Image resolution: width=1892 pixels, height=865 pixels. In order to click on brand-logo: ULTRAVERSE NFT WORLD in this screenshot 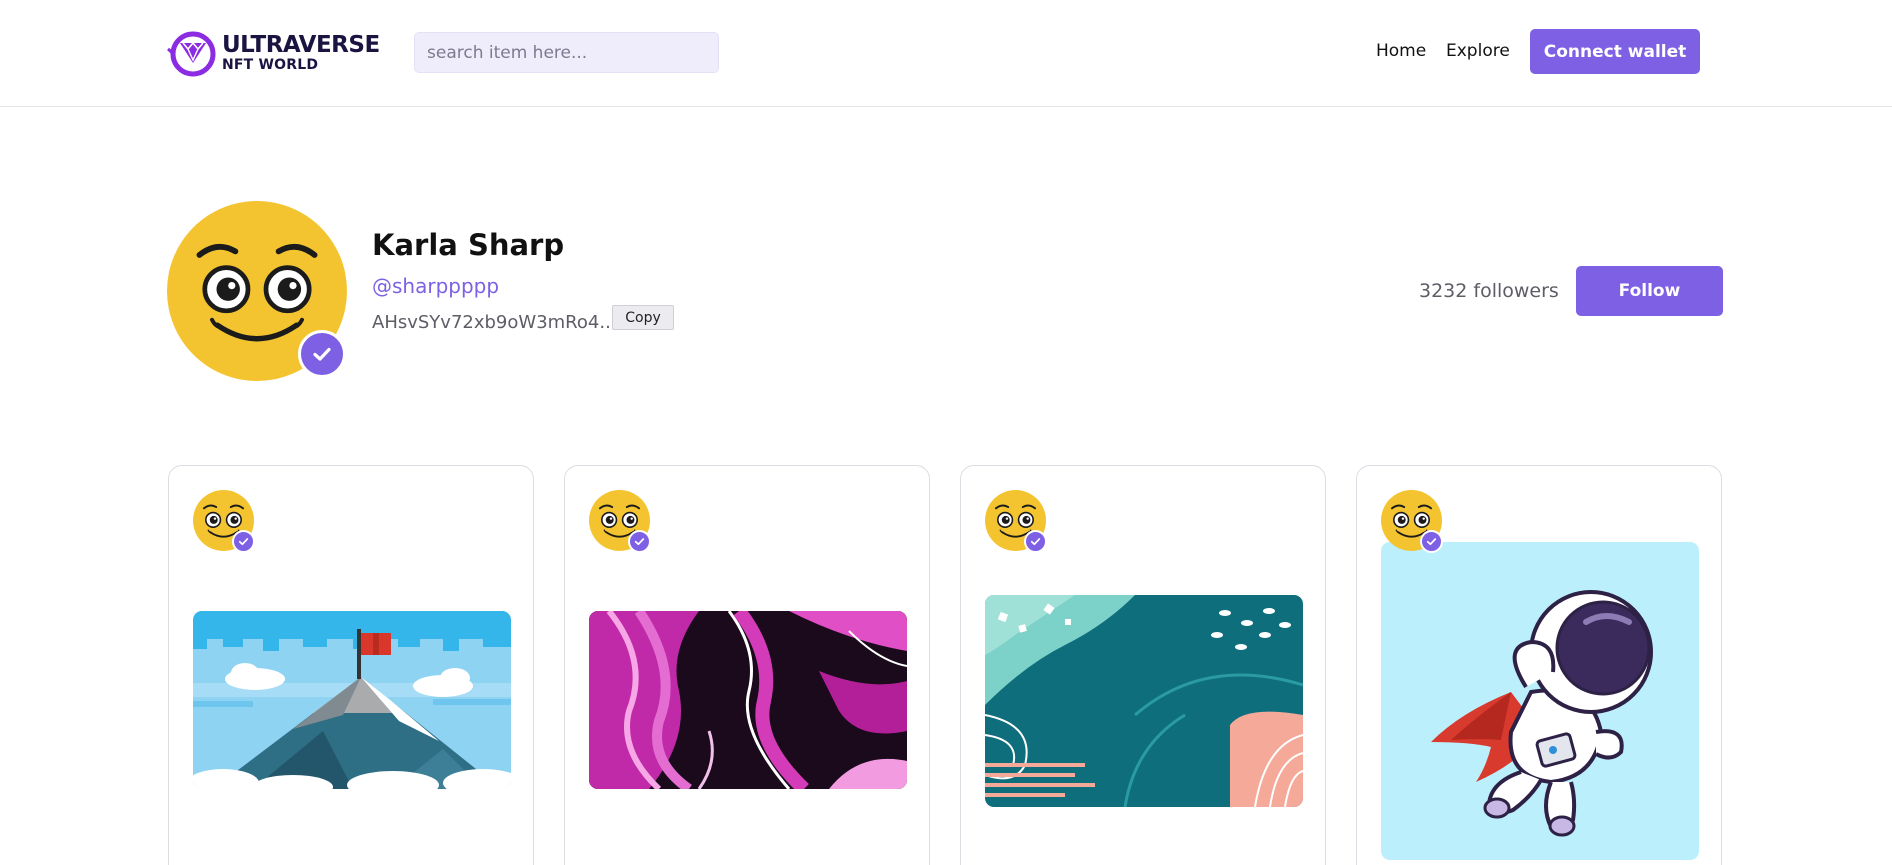, I will do `click(273, 53)`.